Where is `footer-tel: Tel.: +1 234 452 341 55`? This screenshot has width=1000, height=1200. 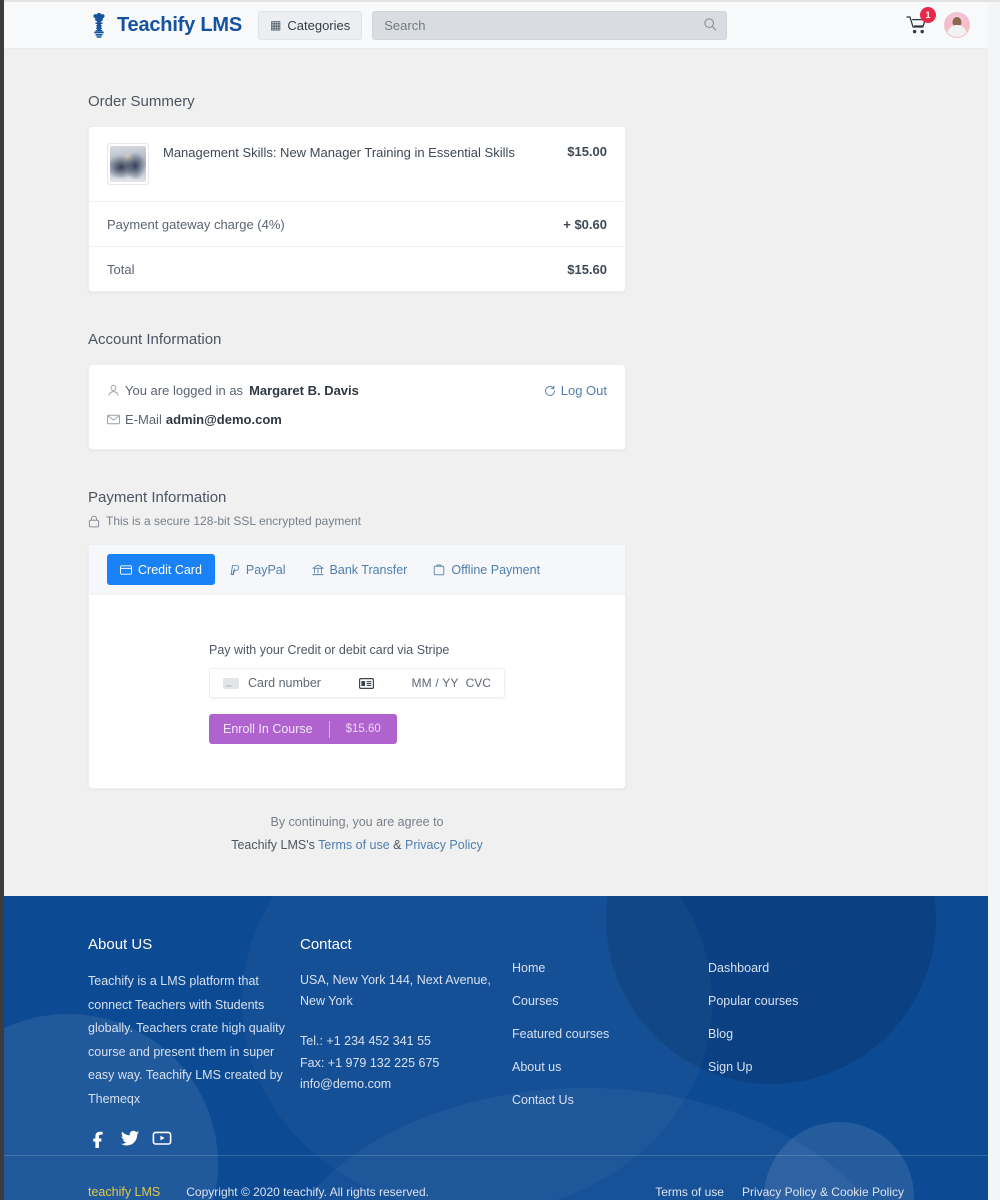 footer-tel: Tel.: +1 234 452 341 55 is located at coordinates (366, 1041).